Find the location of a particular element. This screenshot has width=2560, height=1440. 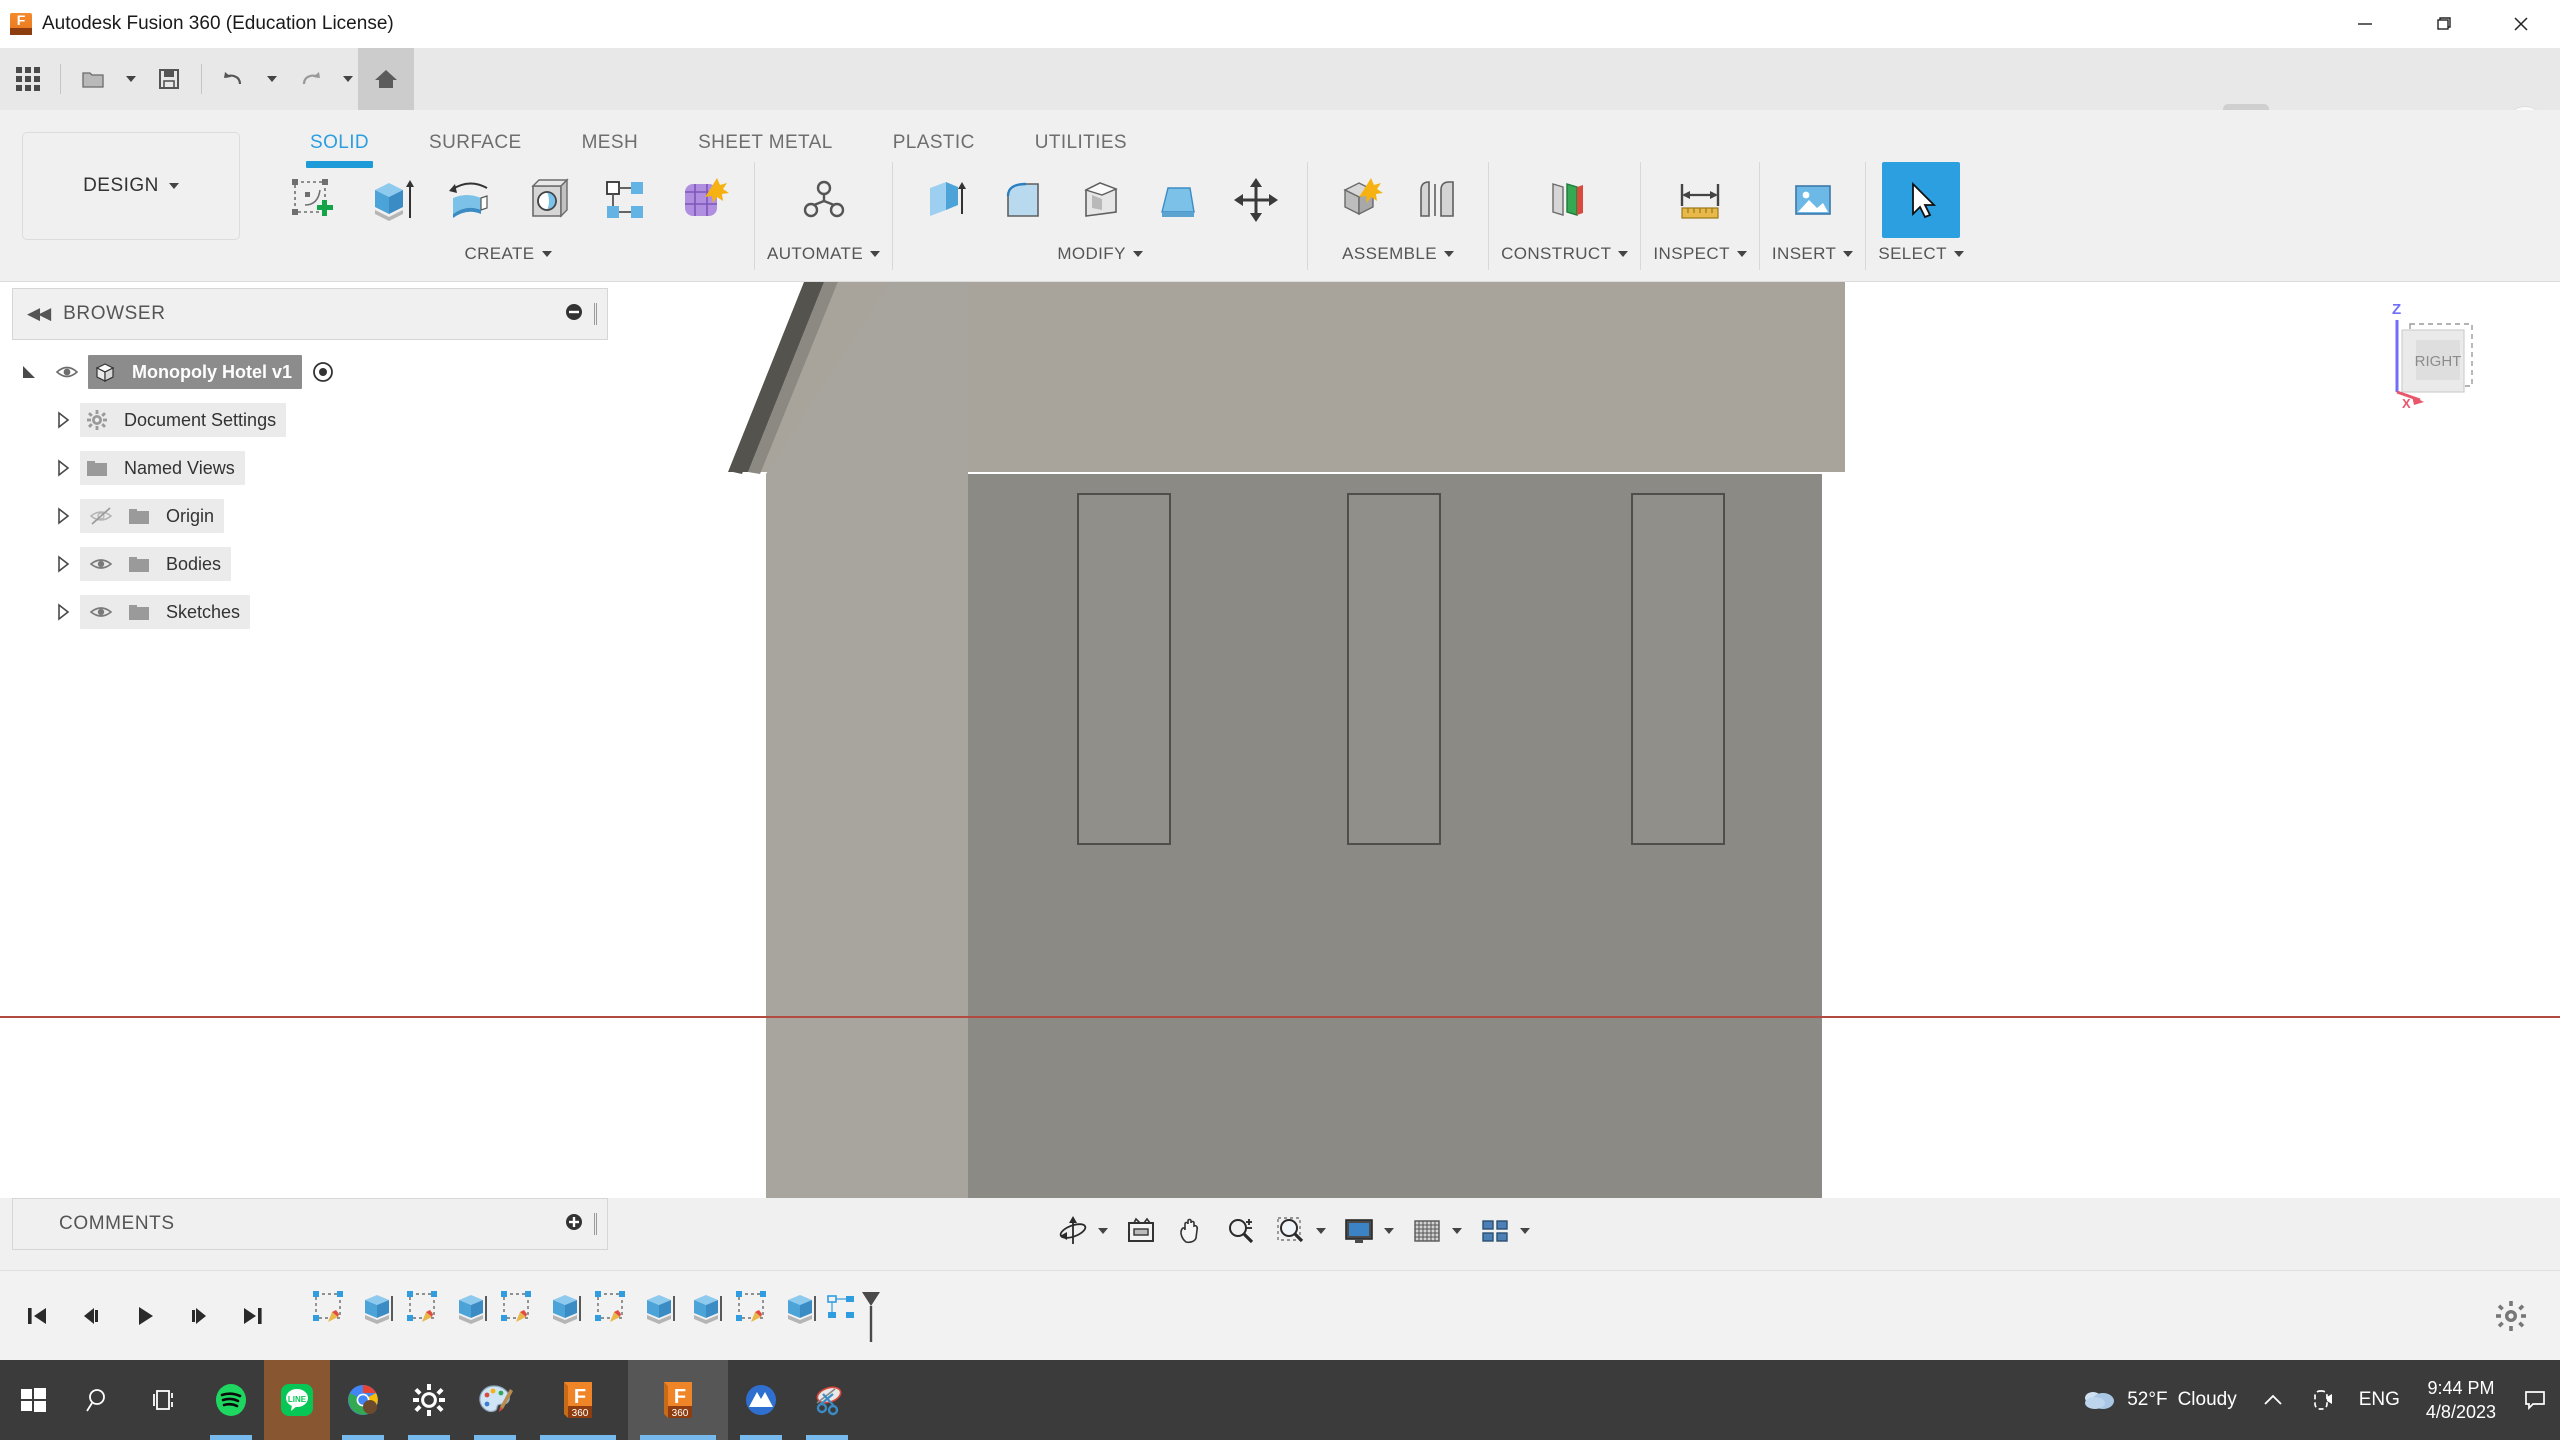

extrude-button is located at coordinates (391, 200).